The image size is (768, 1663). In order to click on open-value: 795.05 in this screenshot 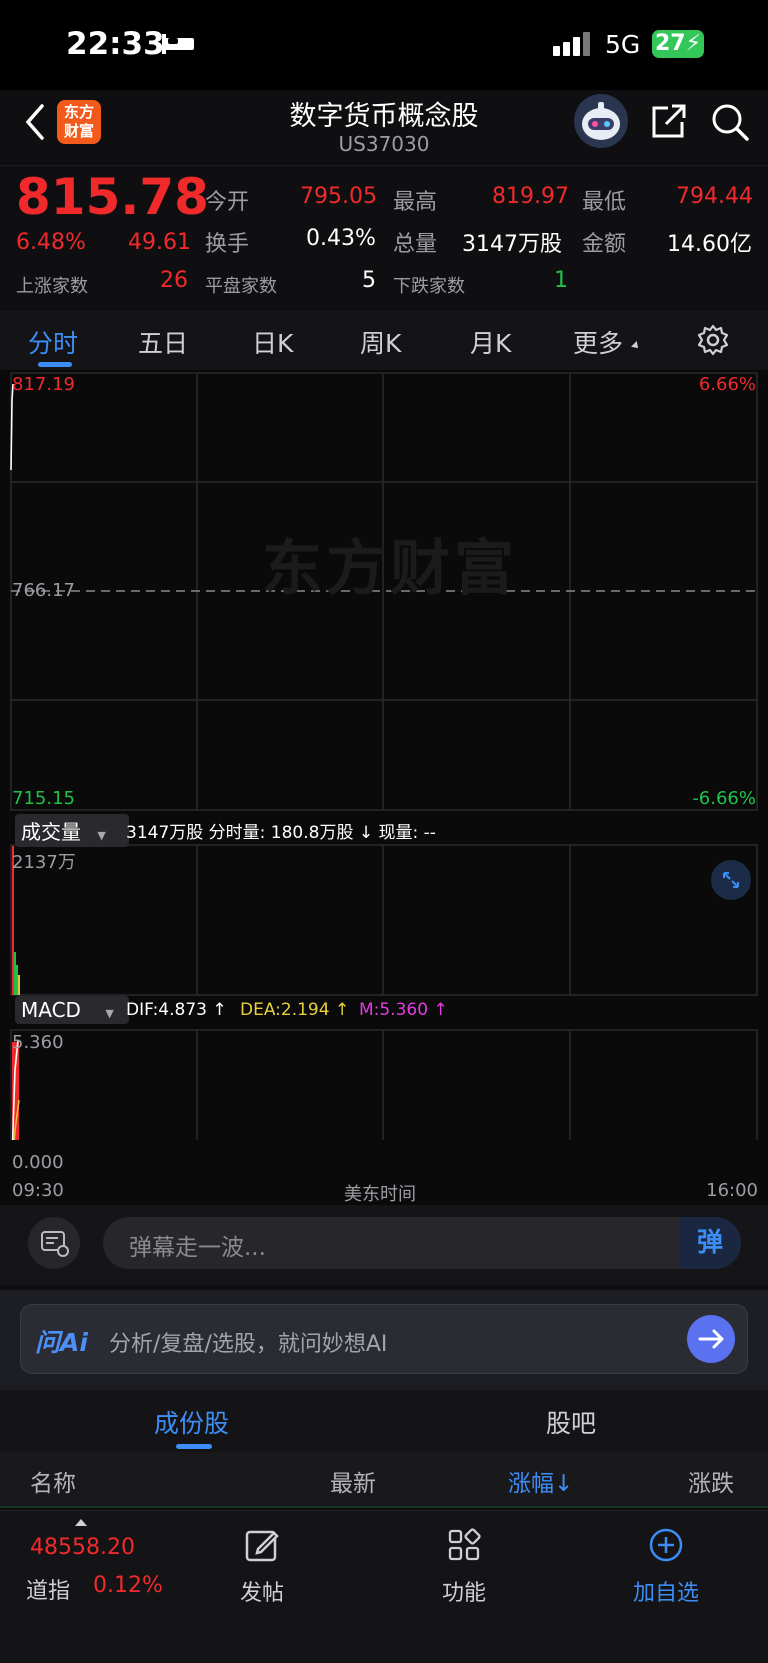, I will do `click(338, 196)`.